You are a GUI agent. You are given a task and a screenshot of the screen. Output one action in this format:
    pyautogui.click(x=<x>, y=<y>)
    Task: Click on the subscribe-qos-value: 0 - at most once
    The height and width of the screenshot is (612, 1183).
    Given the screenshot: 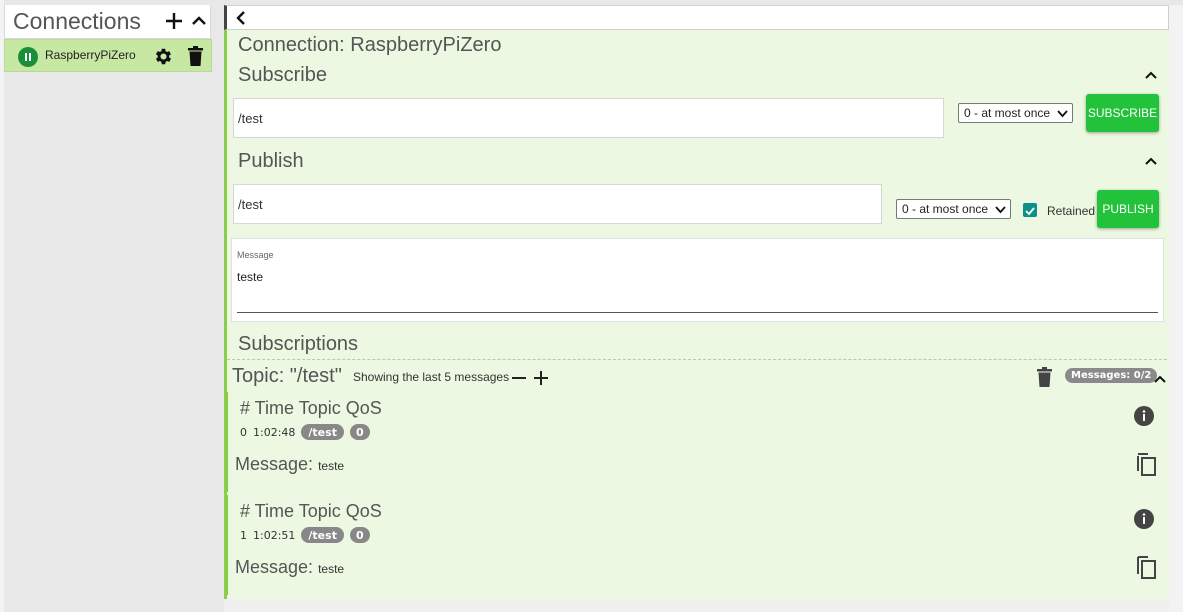 What is the action you would take?
    pyautogui.click(x=1007, y=113)
    